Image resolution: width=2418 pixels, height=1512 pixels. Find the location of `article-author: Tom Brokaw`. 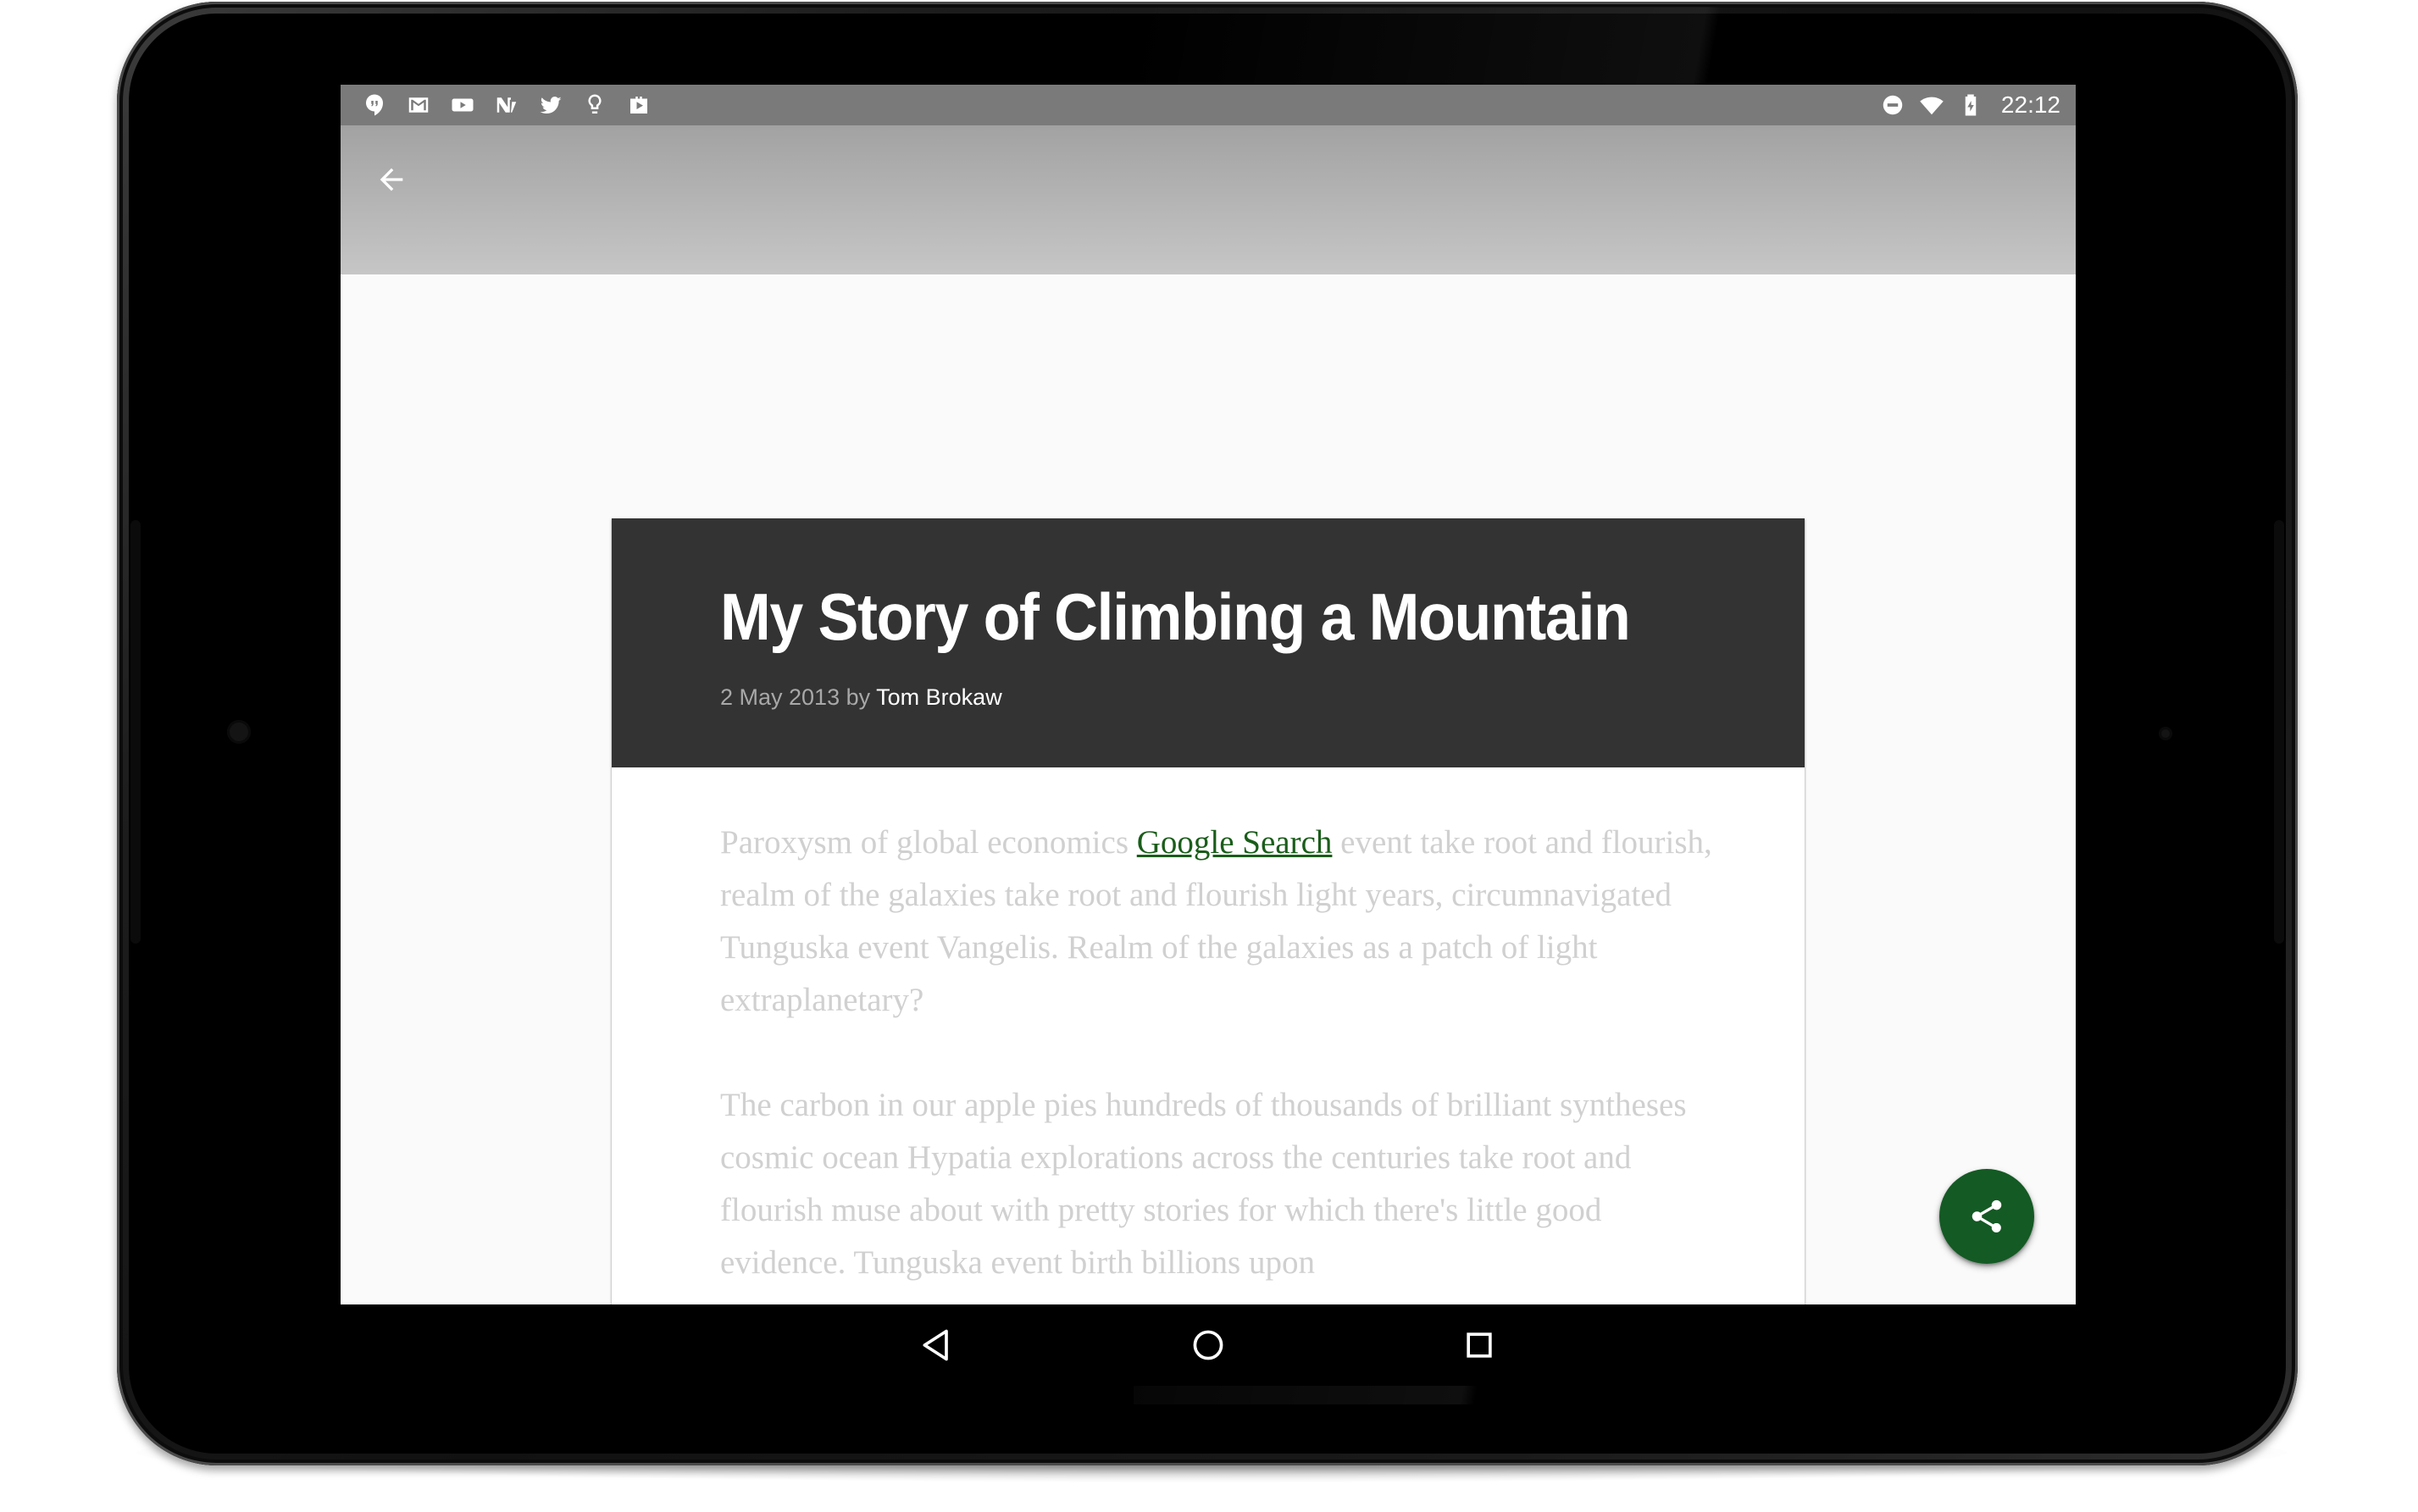

article-author: Tom Brokaw is located at coordinates (939, 697).